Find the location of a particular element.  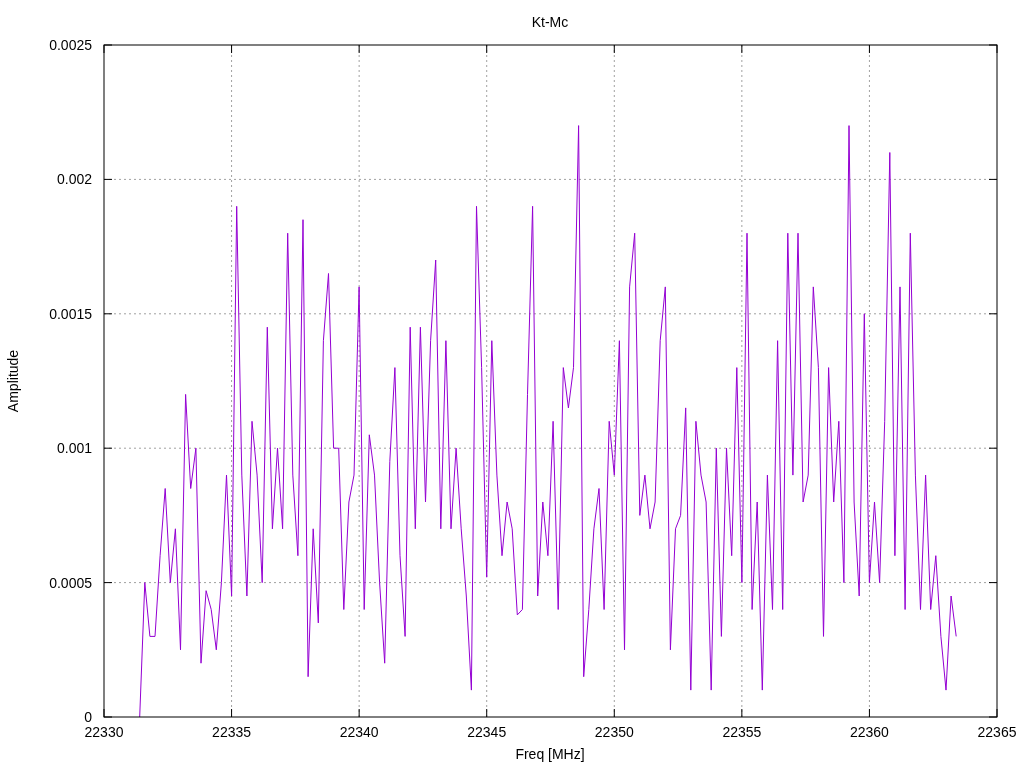

y-tick-label: 0.001 is located at coordinates (74, 448).